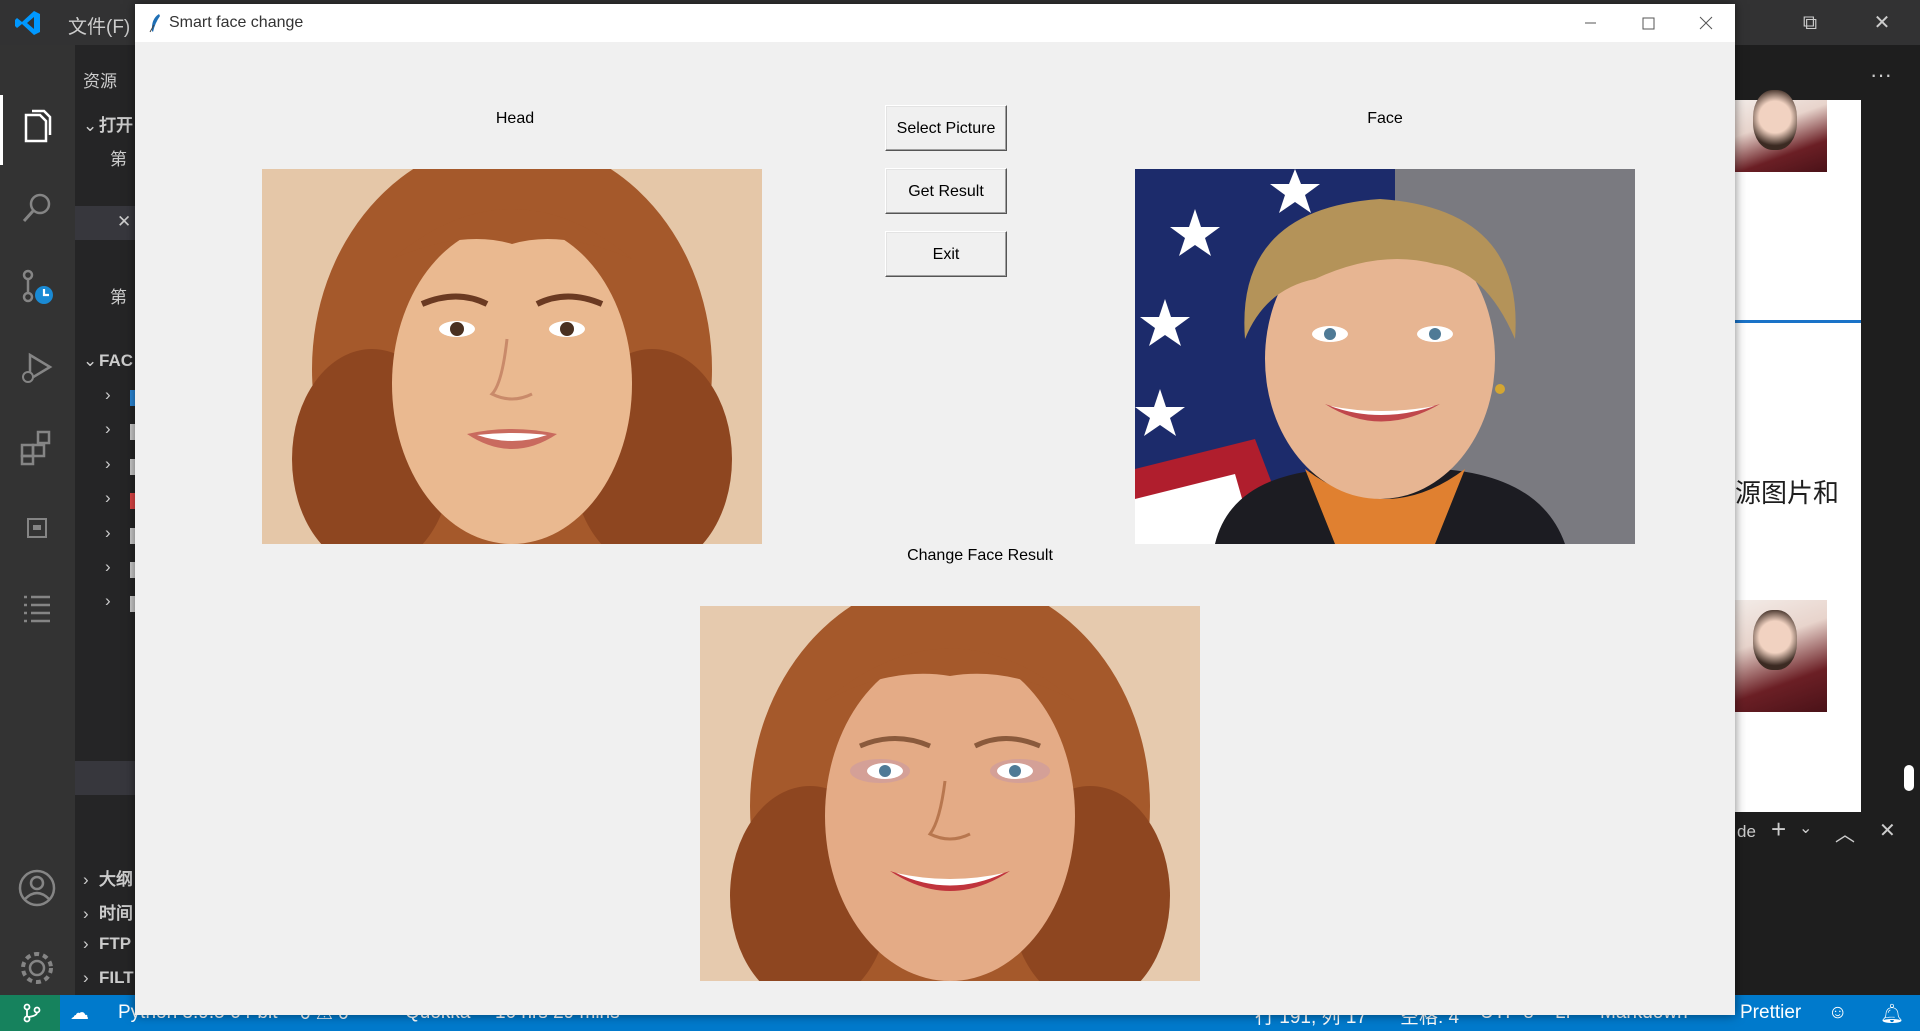  I want to click on get-result-button: Get Result, so click(946, 191).